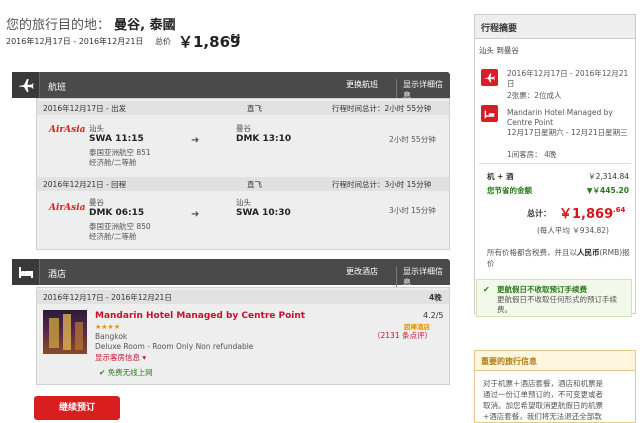 The width and height of the screenshot is (640, 423). I want to click on continue-booking-button: 继续预订, so click(77, 408).